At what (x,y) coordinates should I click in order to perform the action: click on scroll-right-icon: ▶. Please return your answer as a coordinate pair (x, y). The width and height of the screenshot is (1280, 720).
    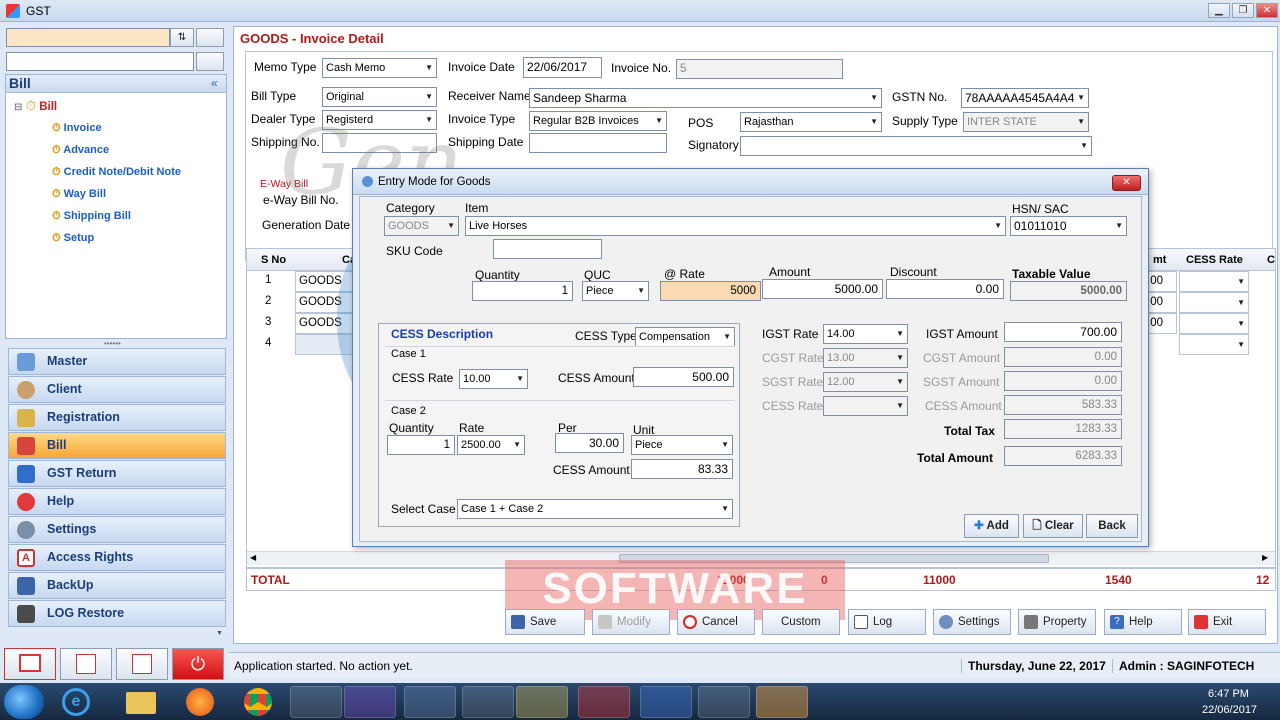
    Looking at the image, I should click on (1265, 557).